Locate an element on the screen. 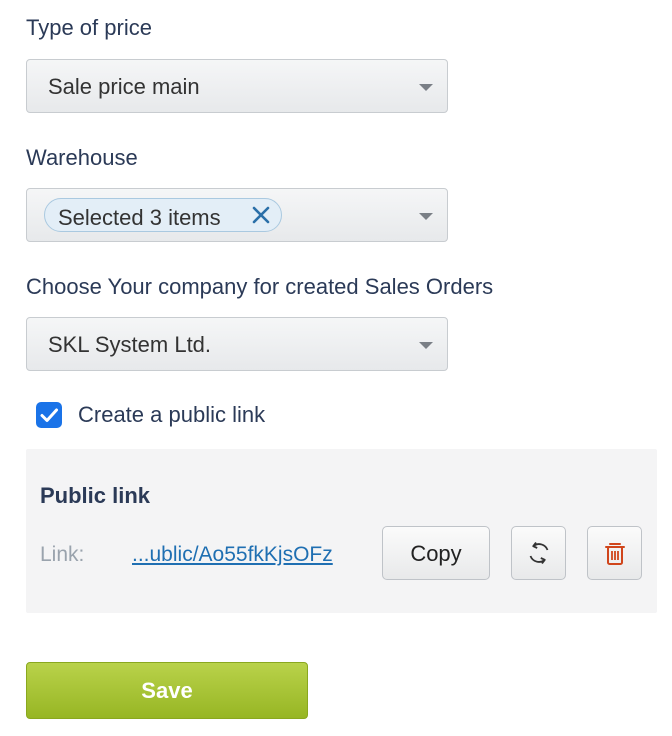 This screenshot has height=736, width=672. refresh-icon is located at coordinates (539, 553).